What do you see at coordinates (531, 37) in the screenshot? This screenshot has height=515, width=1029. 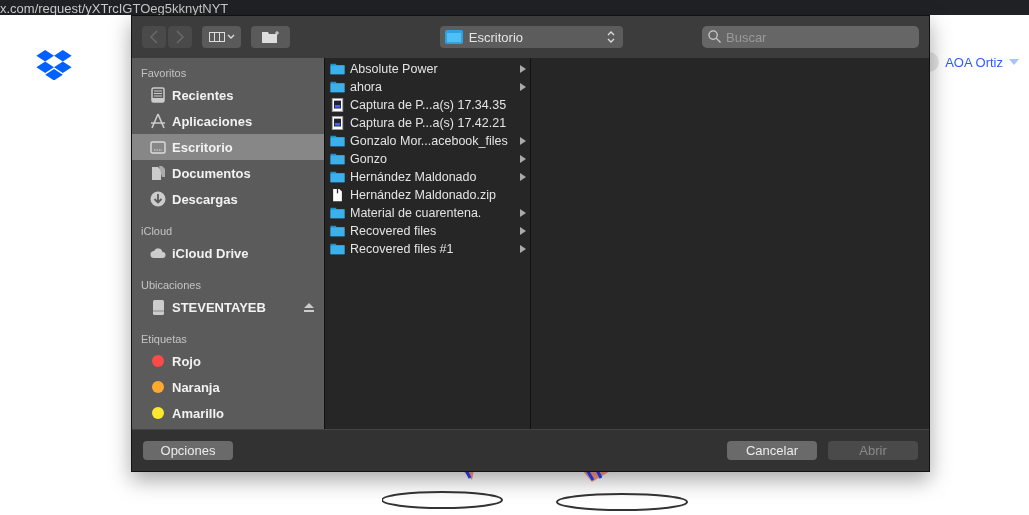 I see `location-dropdown: Escritorio` at bounding box center [531, 37].